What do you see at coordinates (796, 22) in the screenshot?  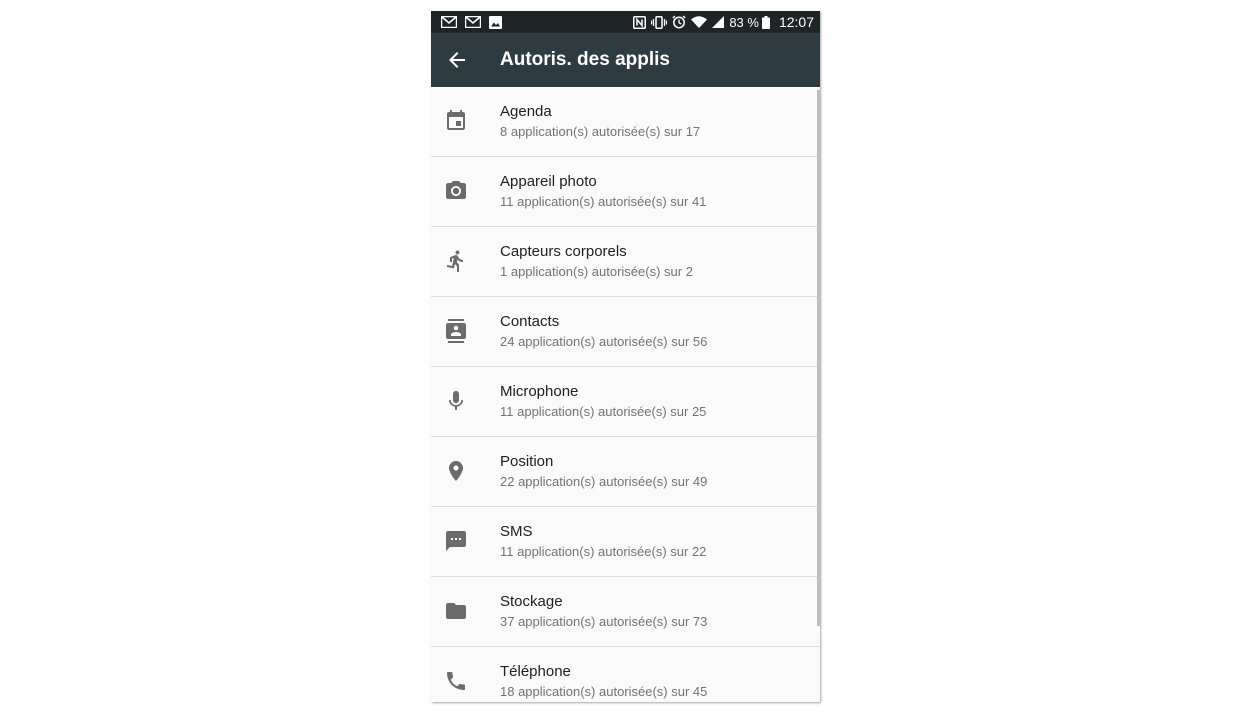 I see `clock: 12:07` at bounding box center [796, 22].